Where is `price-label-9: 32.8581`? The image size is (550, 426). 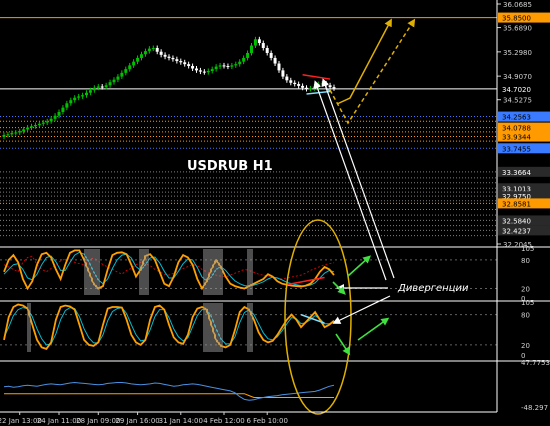
price-label-9: 32.8581 is located at coordinates (516, 204).